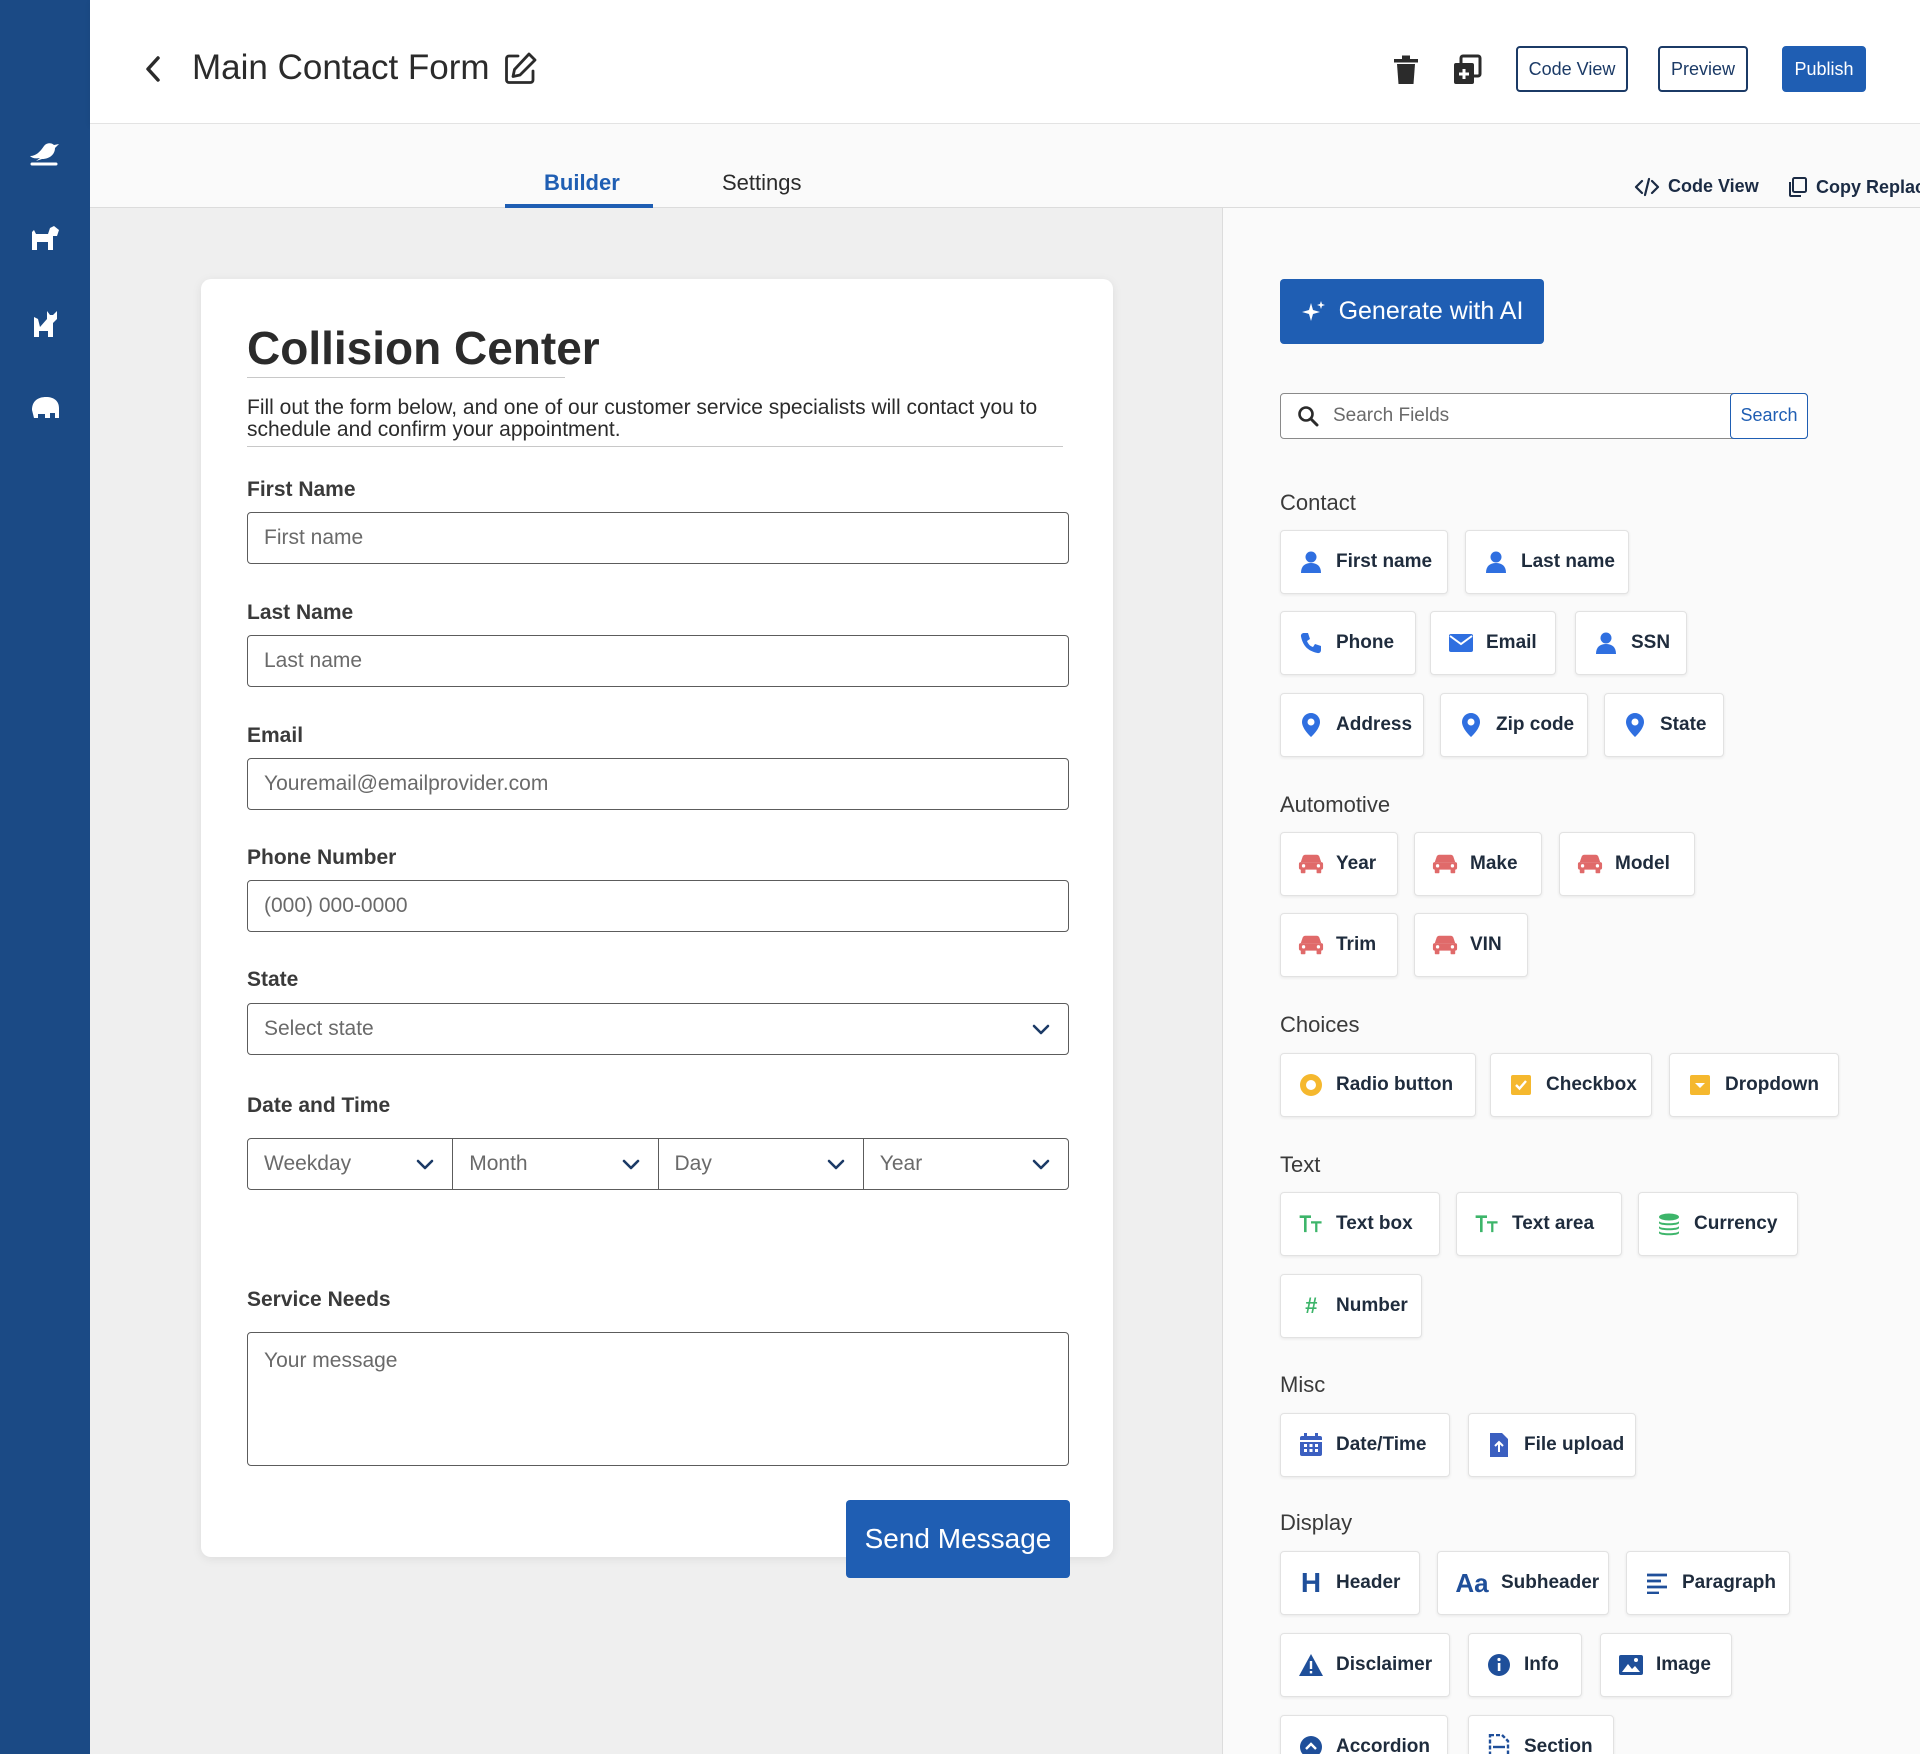 The height and width of the screenshot is (1754, 1920). Describe the element at coordinates (1552, 1445) in the screenshot. I see `chip-file-upload: File upload` at that location.